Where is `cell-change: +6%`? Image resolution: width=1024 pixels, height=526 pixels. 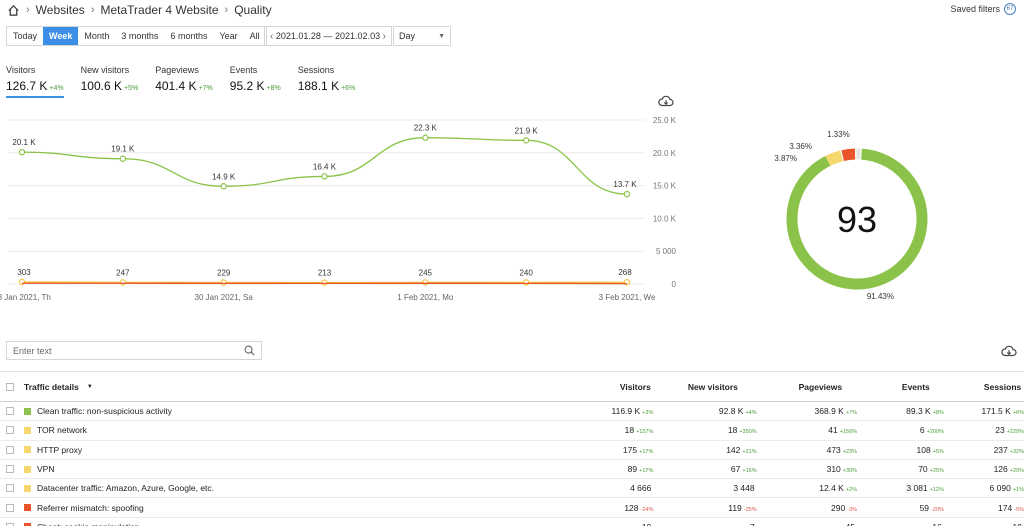 cell-change: +6% is located at coordinates (1018, 413).